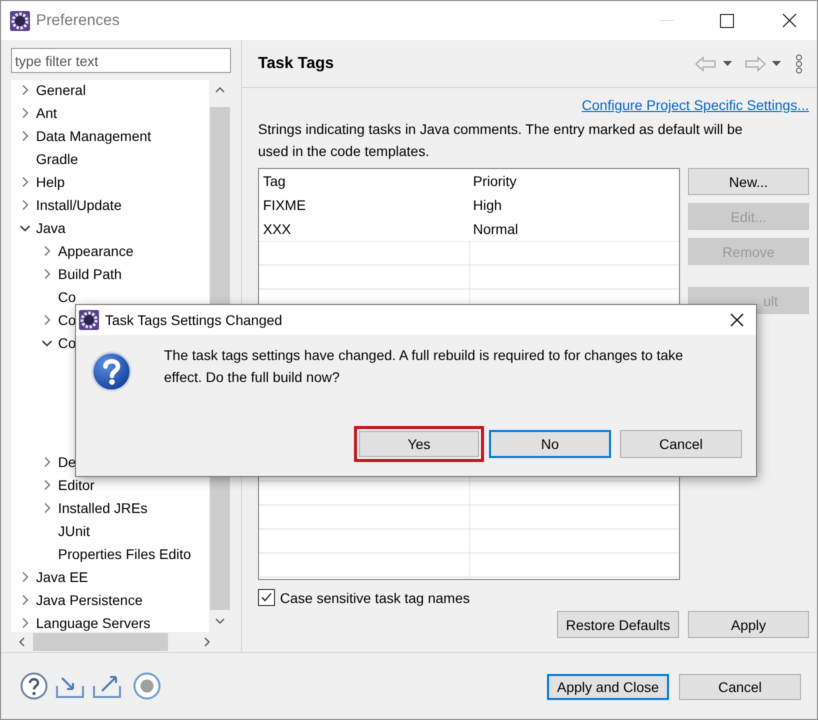  Describe the element at coordinates (194, 320) in the screenshot. I see `dialog-title: Task Tags Settings Changed` at that location.